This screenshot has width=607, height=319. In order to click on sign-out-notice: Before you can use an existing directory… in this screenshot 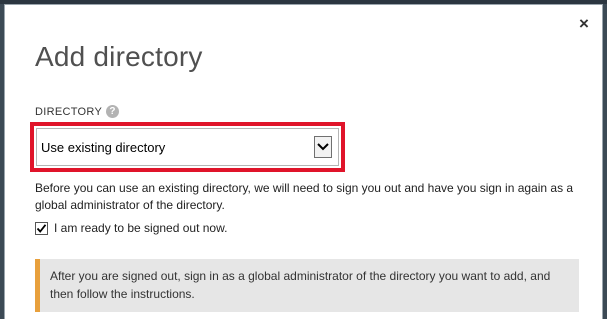, I will do `click(304, 196)`.